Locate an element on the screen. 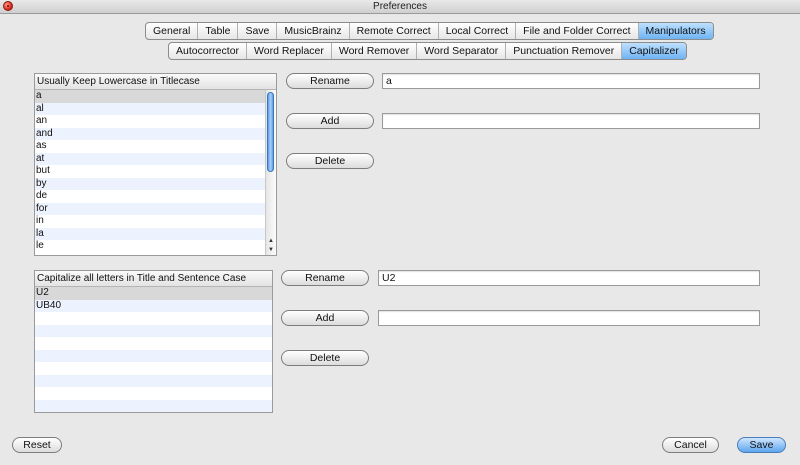 The width and height of the screenshot is (800, 465). scroll-up-icon: ▲ is located at coordinates (271, 241).